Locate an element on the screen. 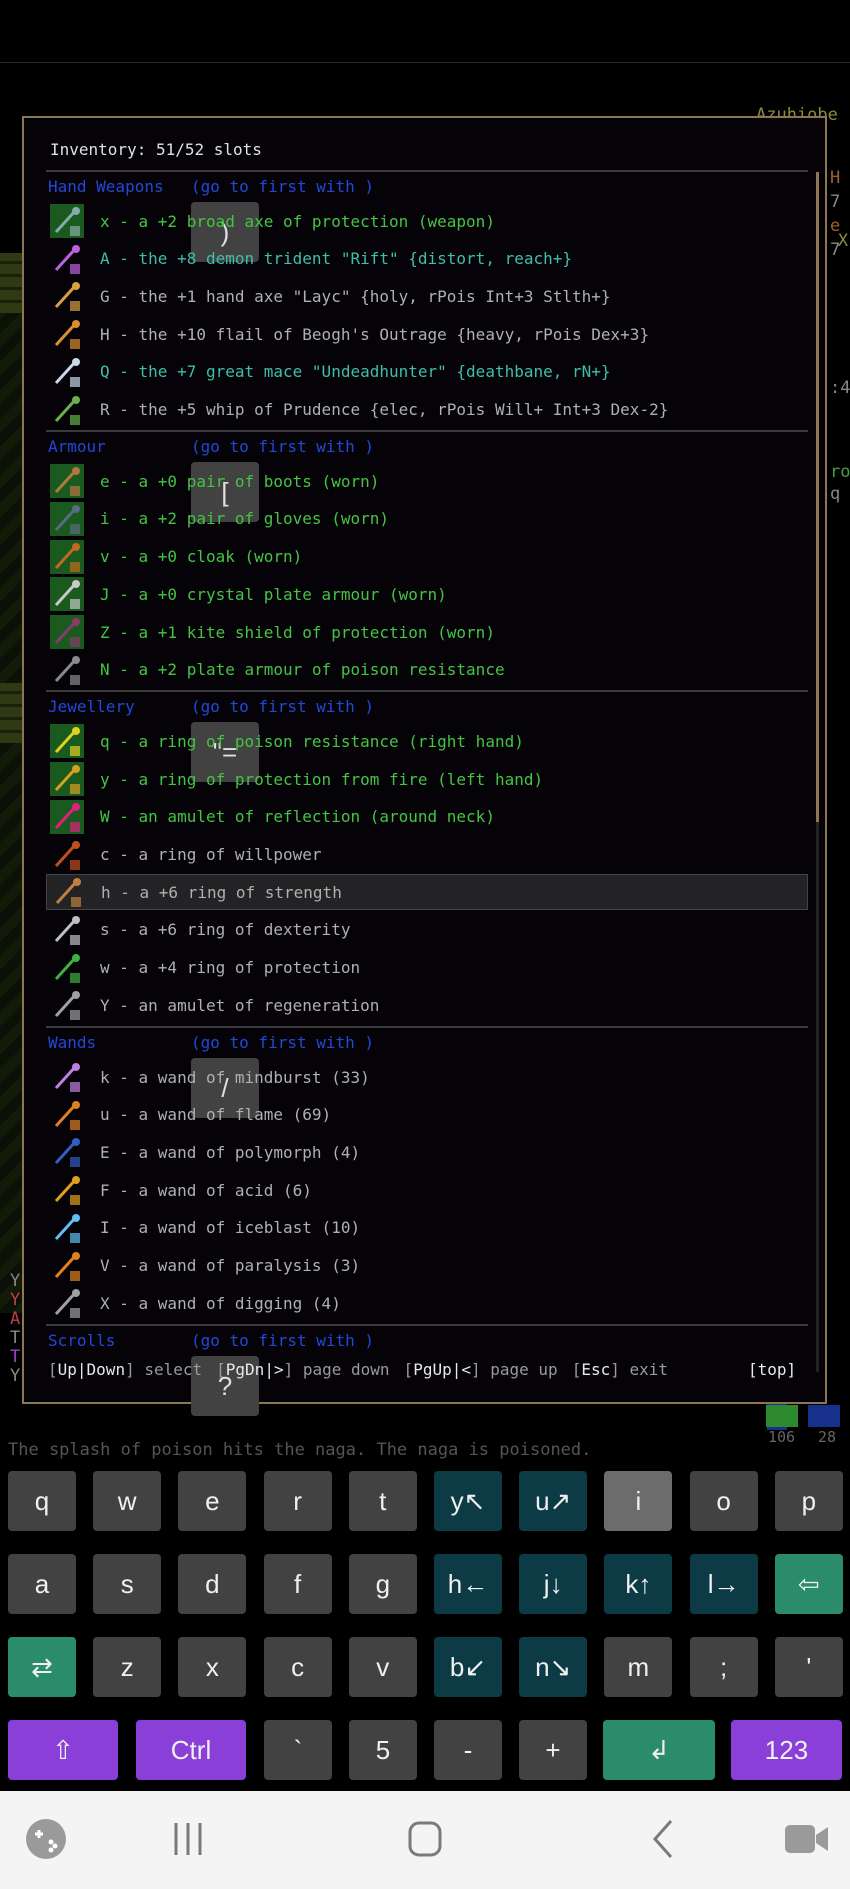  shift-key: ⇧ is located at coordinates (63, 1750).